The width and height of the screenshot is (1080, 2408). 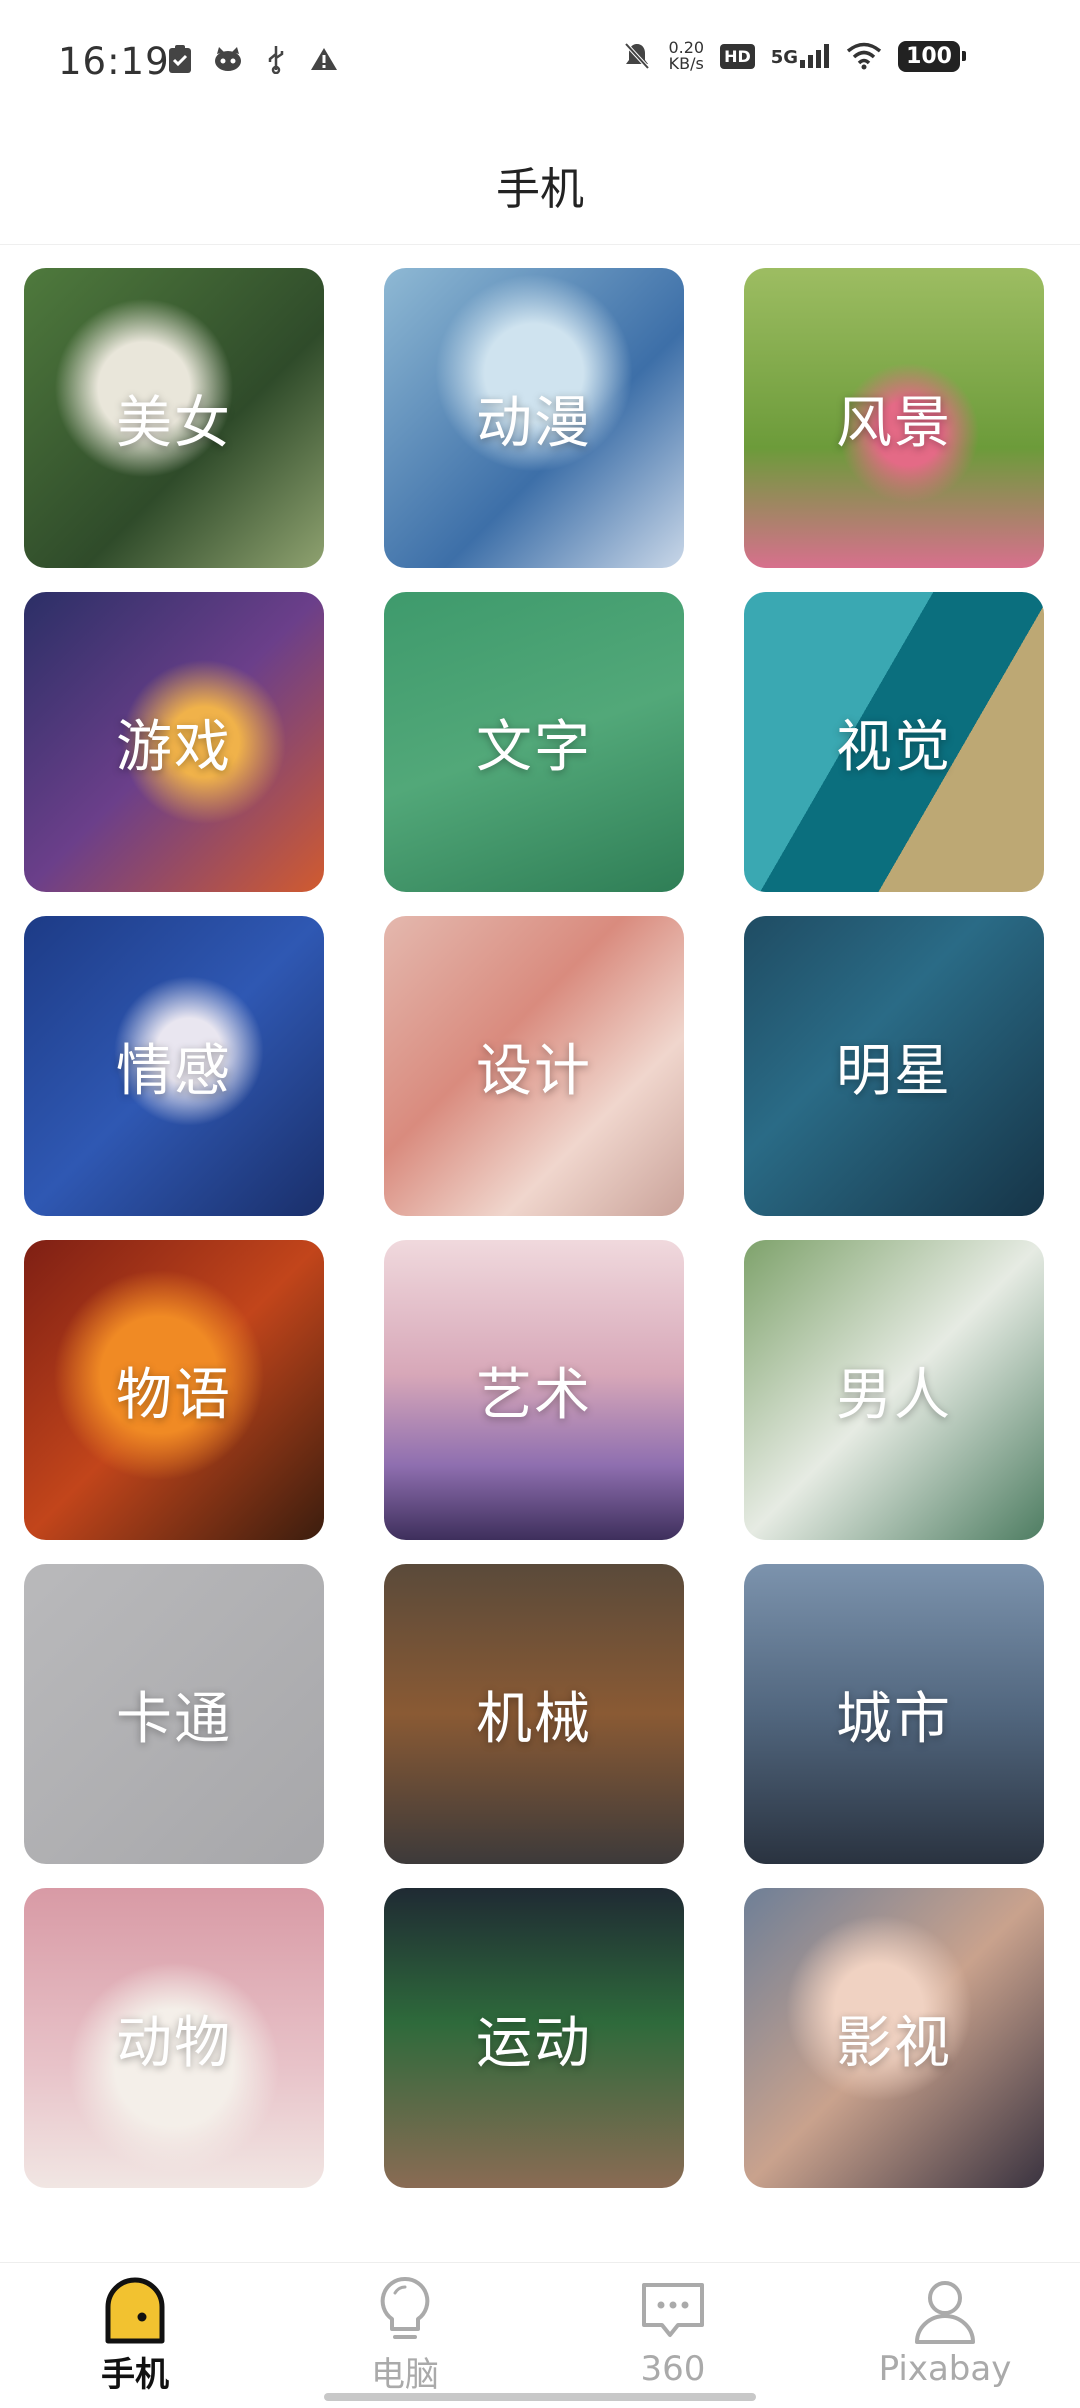 I want to click on category-label: 机械, so click(x=534, y=1719).